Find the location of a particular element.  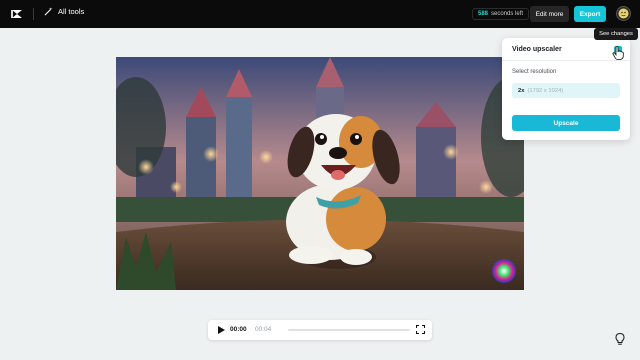

time-remaining-value: 588 is located at coordinates (483, 14).